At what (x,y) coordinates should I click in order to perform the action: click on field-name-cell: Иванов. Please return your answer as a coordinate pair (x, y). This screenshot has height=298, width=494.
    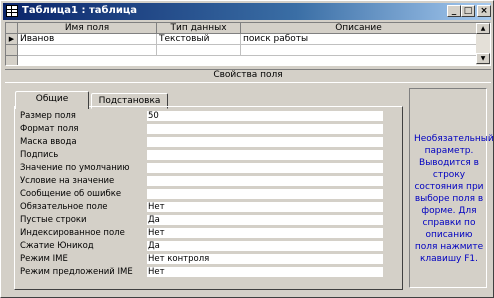
    Looking at the image, I should click on (87, 39).